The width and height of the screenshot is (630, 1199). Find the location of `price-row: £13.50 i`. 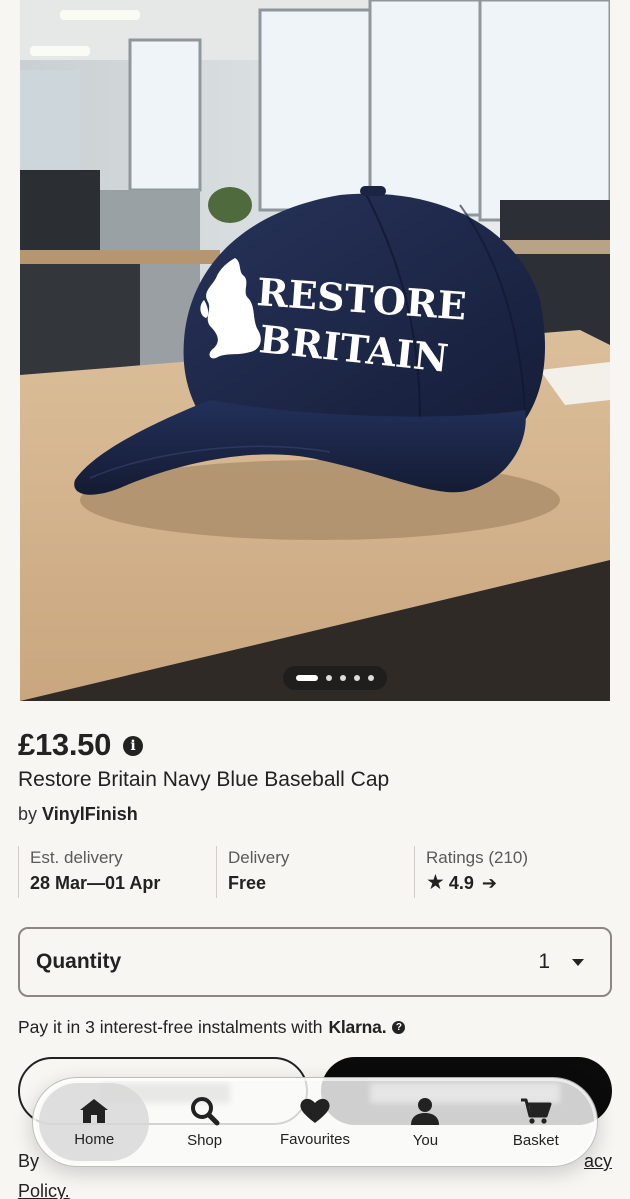

price-row: £13.50 i is located at coordinates (81, 745).